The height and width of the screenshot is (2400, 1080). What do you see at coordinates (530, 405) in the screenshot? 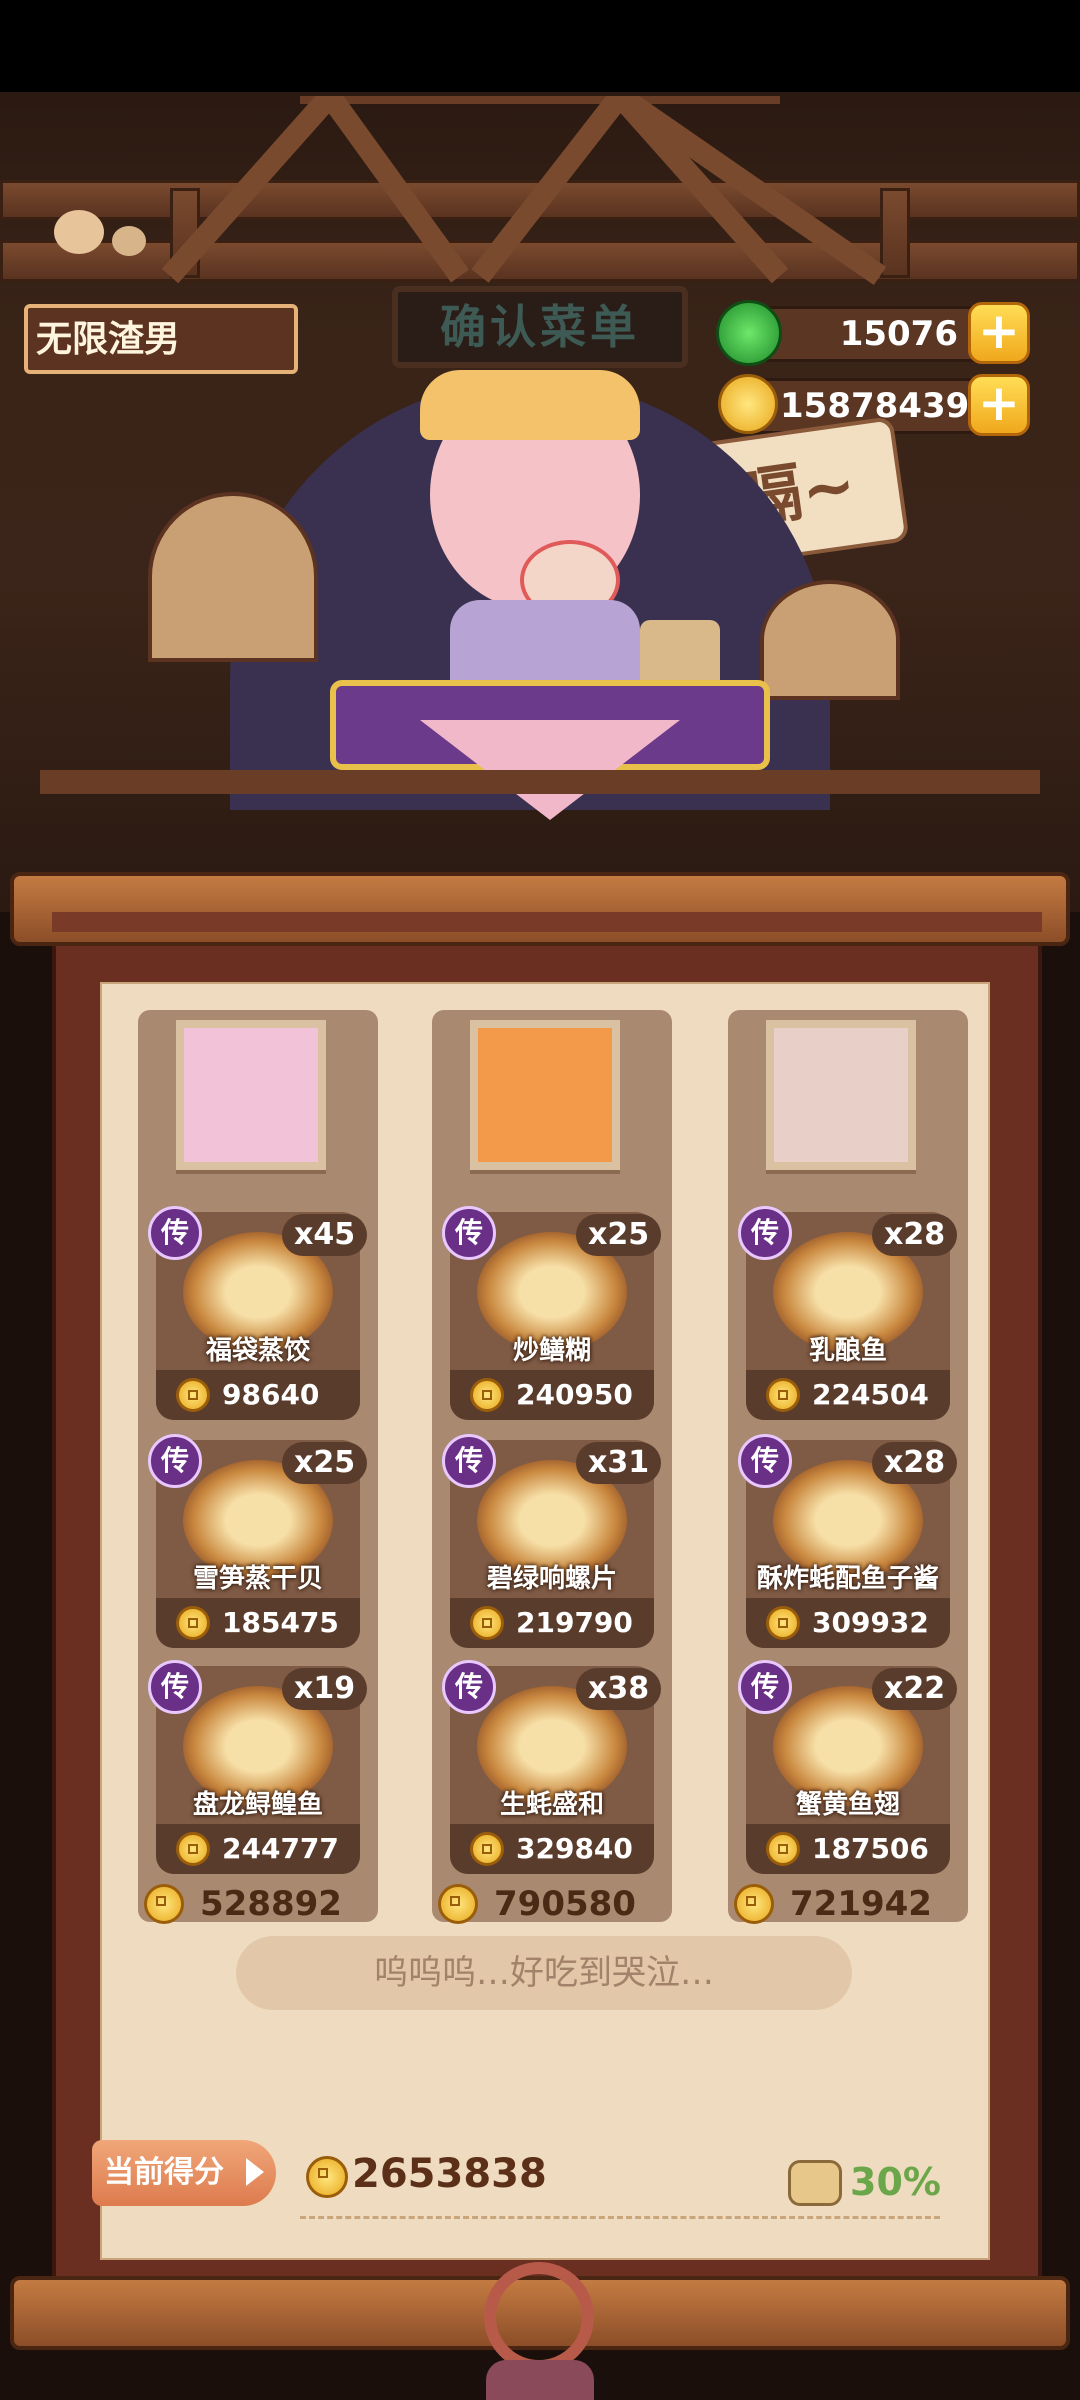
I see `flower-headdress` at bounding box center [530, 405].